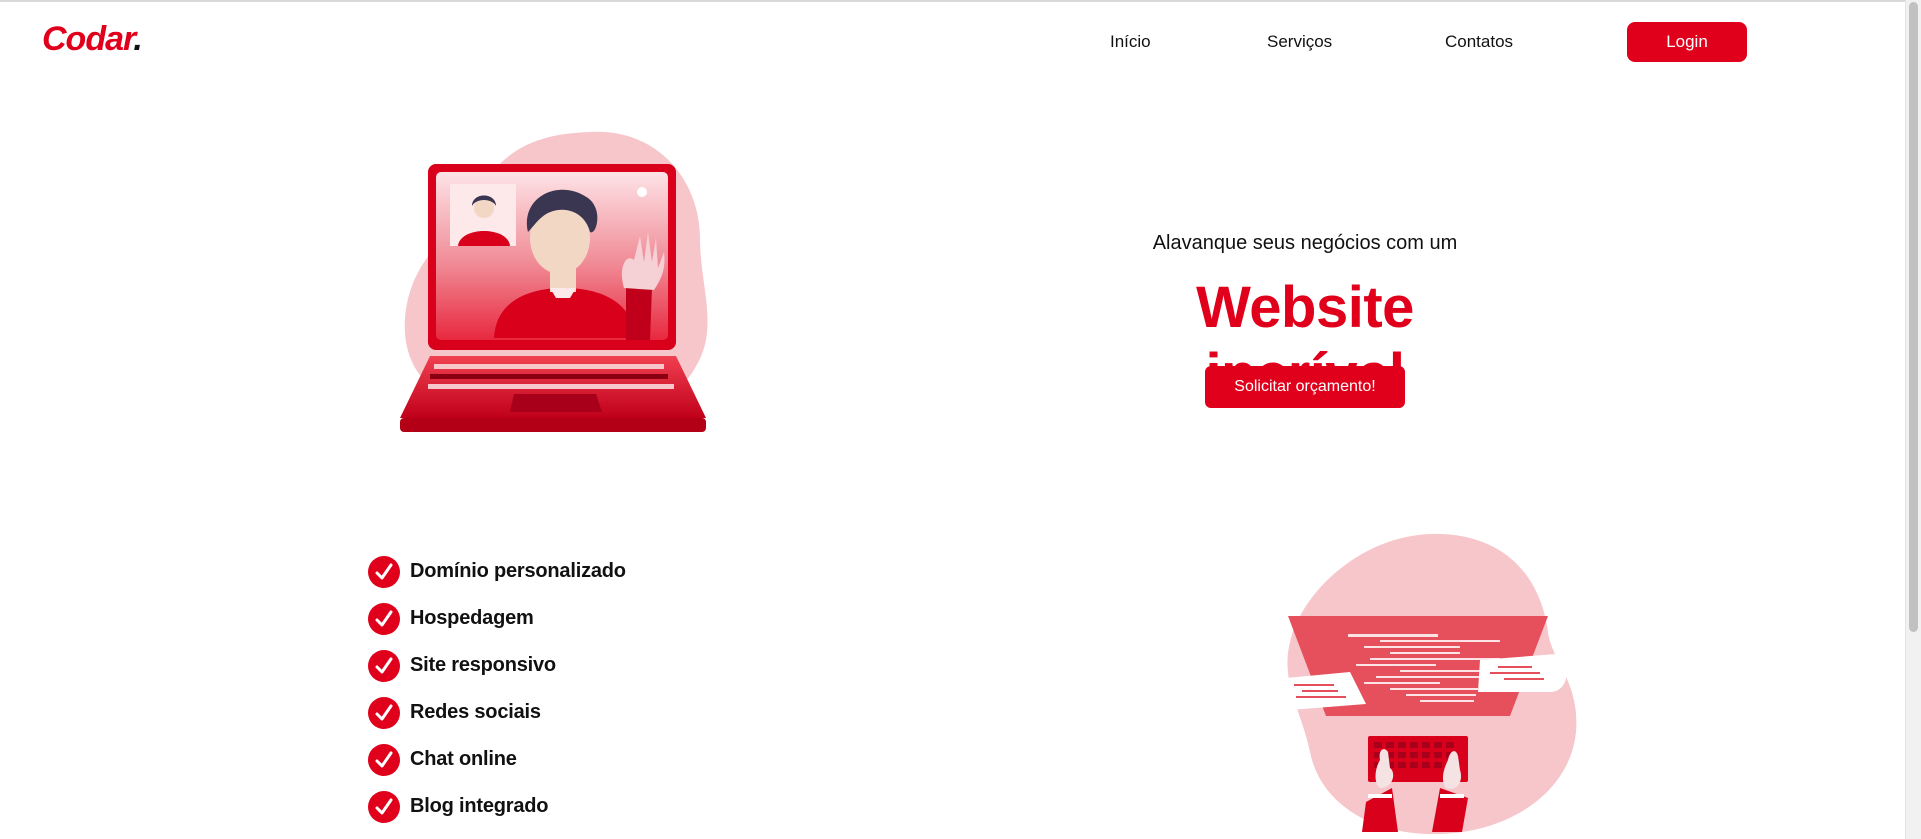  Describe the element at coordinates (1479, 42) in the screenshot. I see `nav-link-contatos: Contatos` at that location.